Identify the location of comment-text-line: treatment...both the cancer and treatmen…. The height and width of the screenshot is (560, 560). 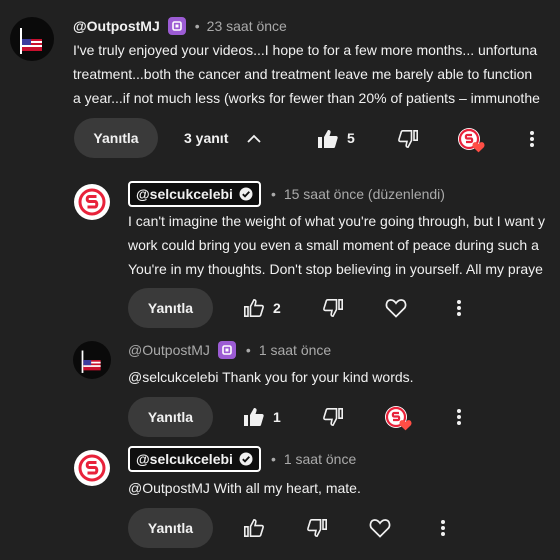
(303, 74).